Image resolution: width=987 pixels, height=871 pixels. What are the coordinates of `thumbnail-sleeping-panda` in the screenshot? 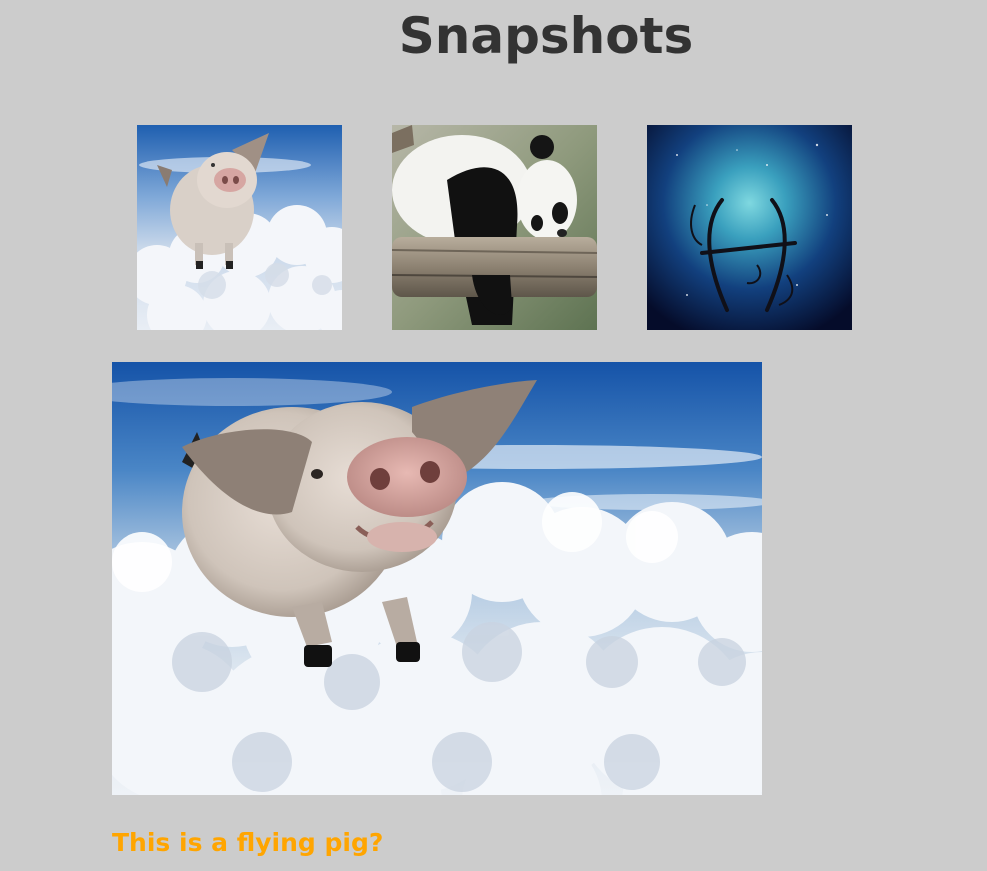 It's located at (494, 227).